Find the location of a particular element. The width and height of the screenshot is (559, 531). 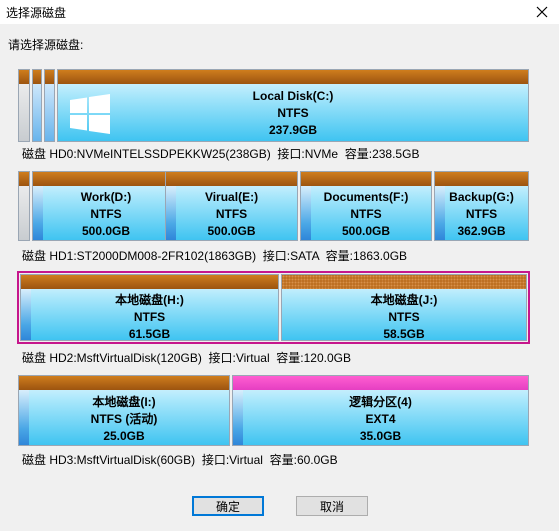

partition-f: Documents(F:) NTFS 500.0GB is located at coordinates (366, 206).